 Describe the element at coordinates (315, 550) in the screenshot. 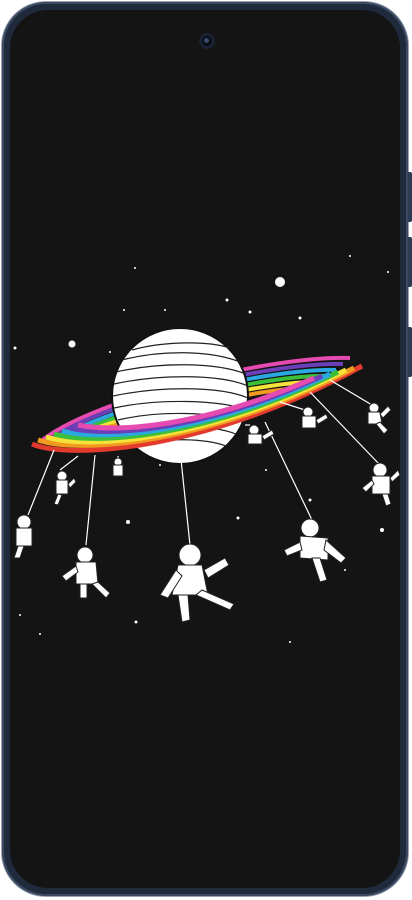

I see `astronaut-right` at that location.